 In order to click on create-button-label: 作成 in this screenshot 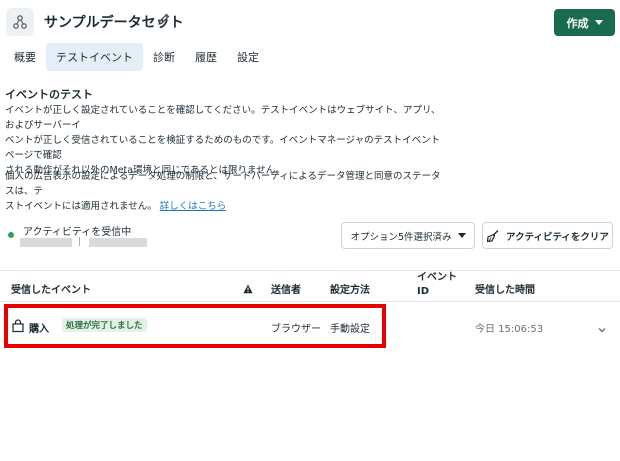, I will do `click(577, 23)`.